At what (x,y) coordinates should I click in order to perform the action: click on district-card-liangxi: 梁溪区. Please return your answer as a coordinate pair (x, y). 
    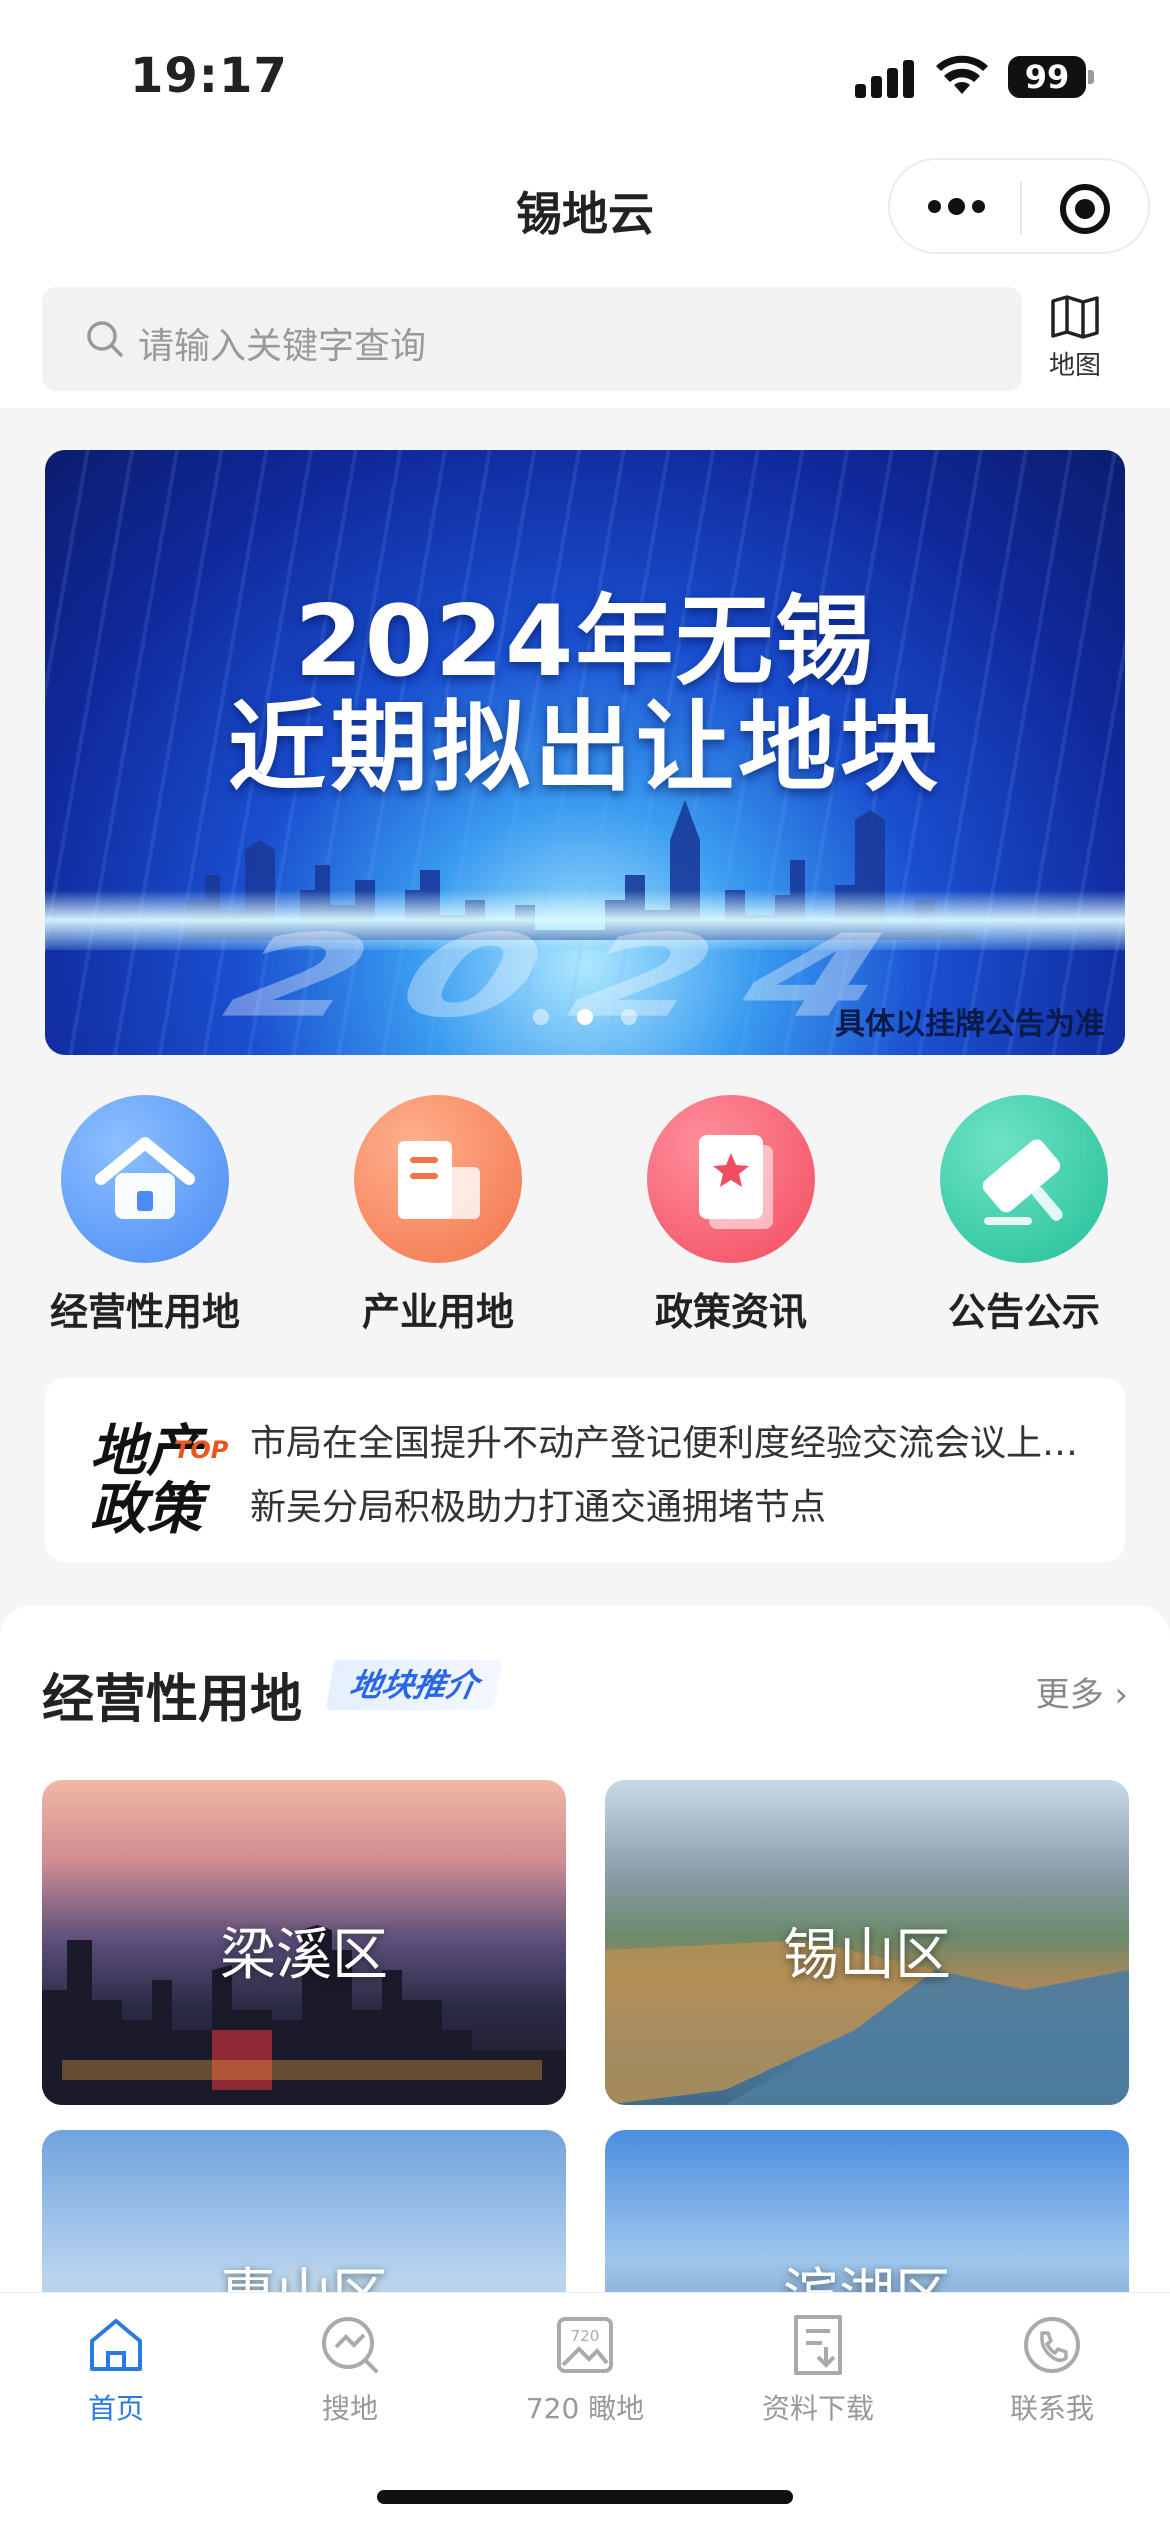
    Looking at the image, I should click on (304, 1942).